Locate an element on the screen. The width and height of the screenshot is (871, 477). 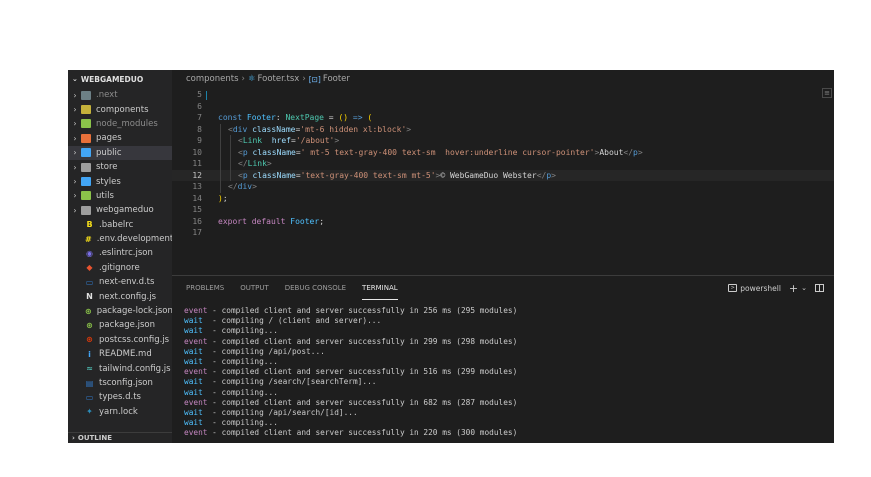
react-icon: ⚛ is located at coordinates (251, 79).